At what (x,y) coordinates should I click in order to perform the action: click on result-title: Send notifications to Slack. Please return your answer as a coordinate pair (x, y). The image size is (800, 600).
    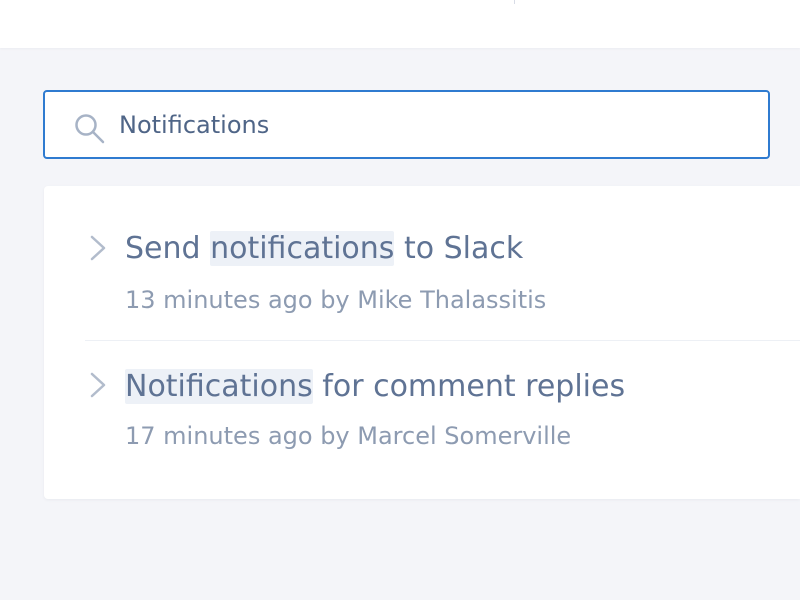
    Looking at the image, I should click on (324, 248).